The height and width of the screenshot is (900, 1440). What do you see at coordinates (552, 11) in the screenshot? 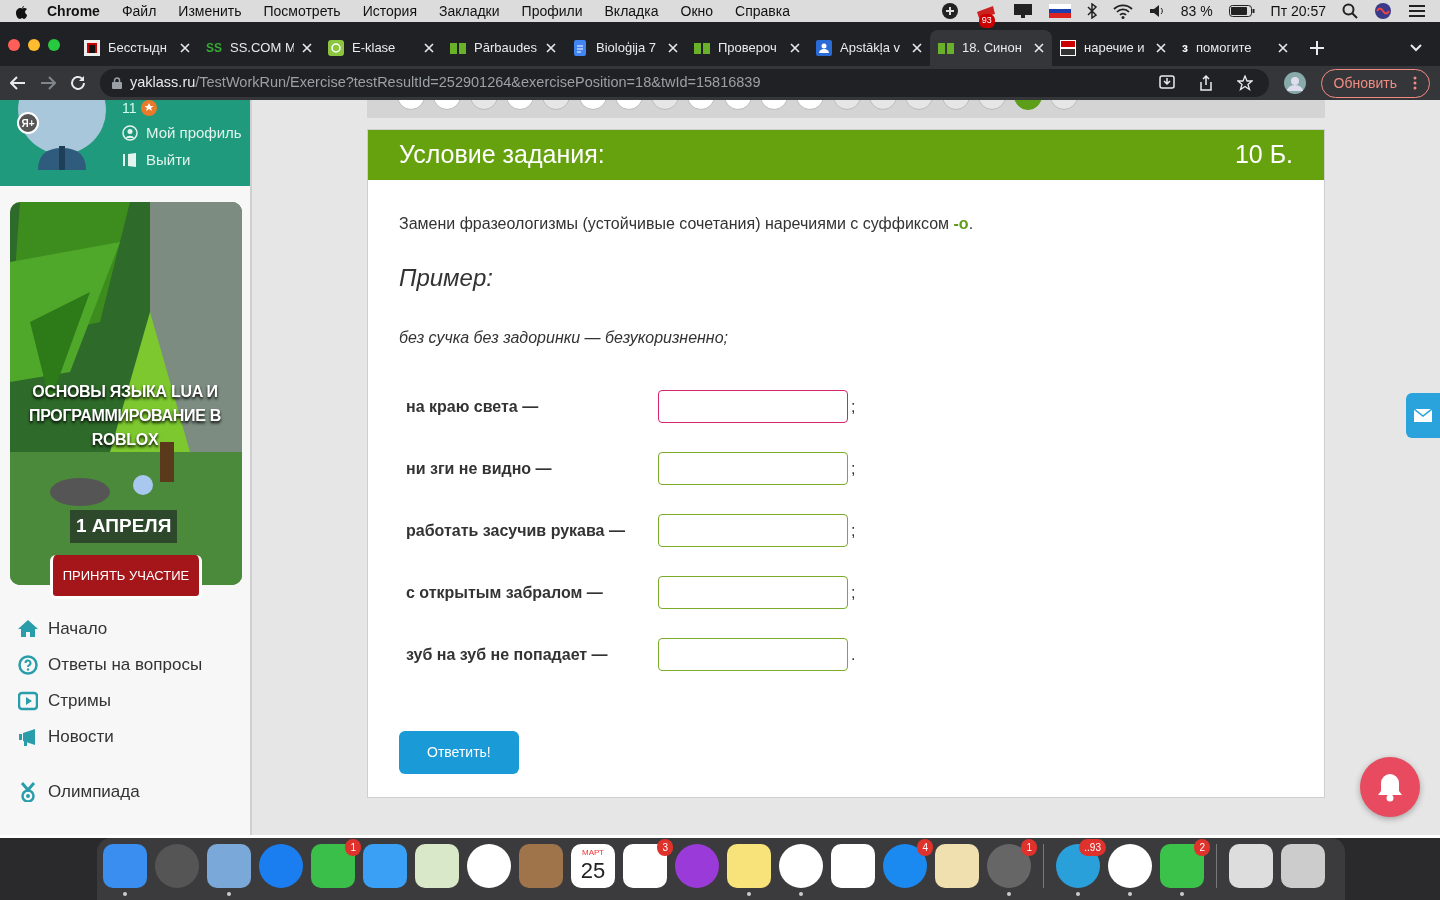
I see `menu-item: Профили` at bounding box center [552, 11].